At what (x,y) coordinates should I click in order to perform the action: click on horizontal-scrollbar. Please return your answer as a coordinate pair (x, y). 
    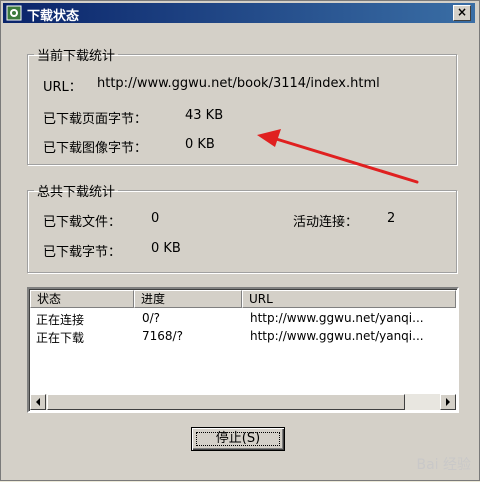
    Looking at the image, I should click on (243, 402).